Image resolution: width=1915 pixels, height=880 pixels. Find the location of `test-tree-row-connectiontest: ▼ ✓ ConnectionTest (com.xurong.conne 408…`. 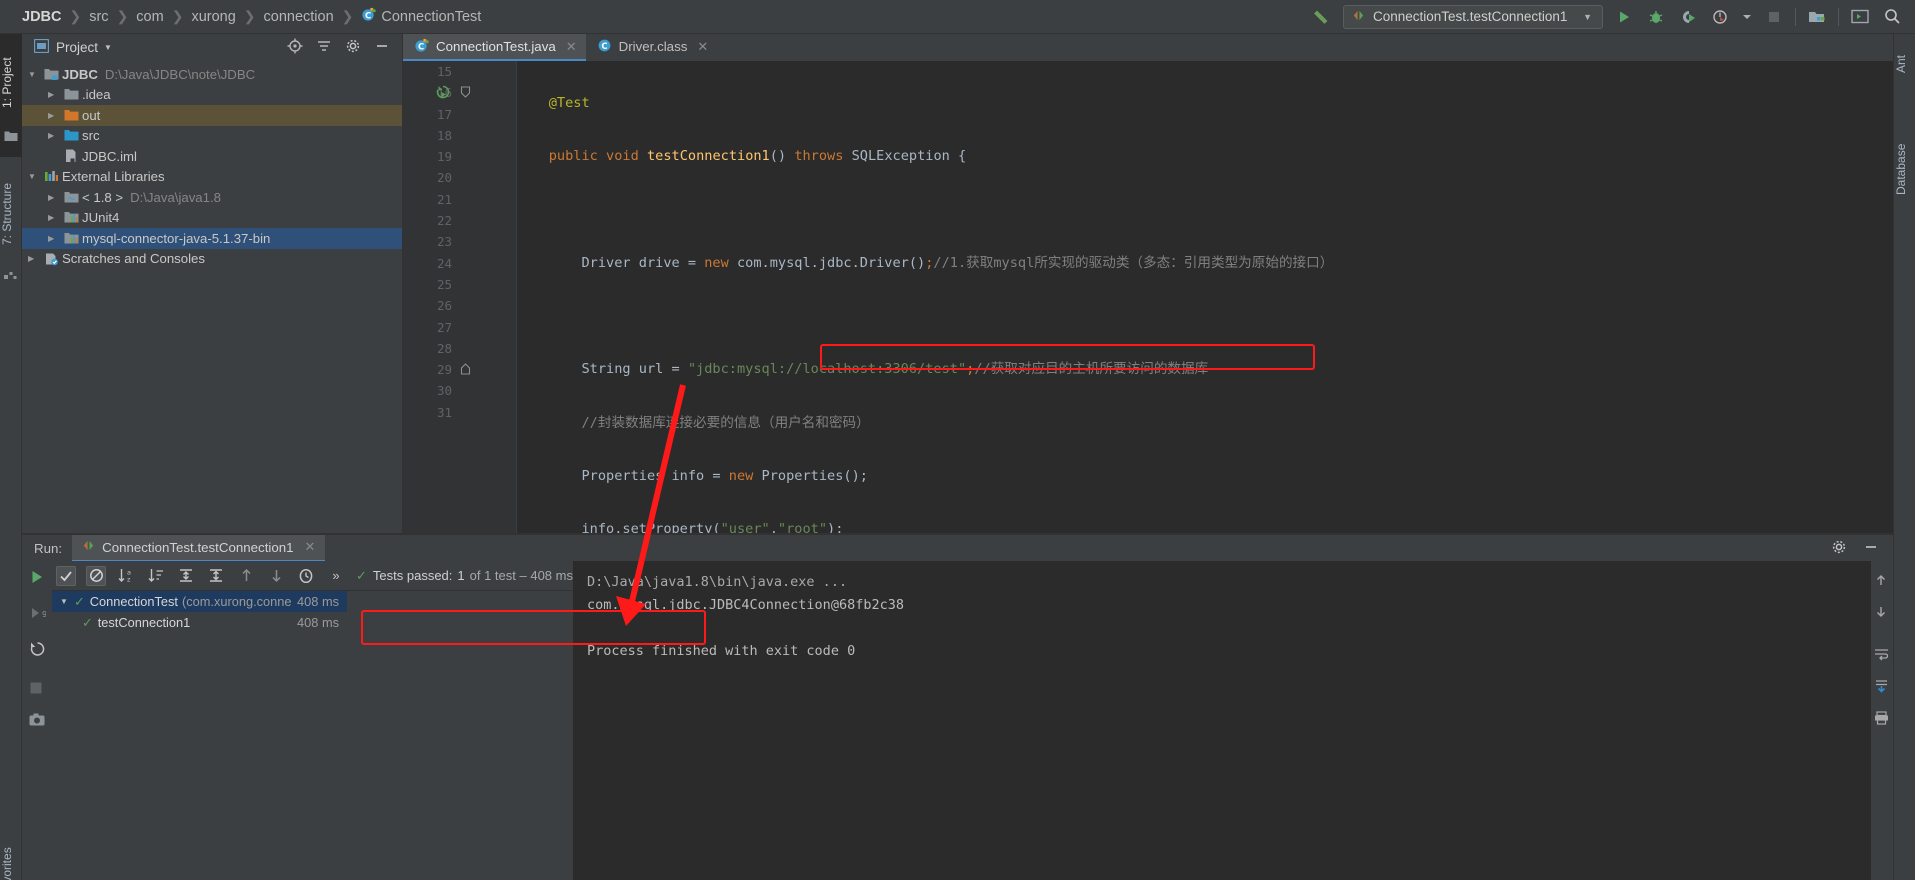

test-tree-row-connectiontest: ▼ ✓ ConnectionTest (com.xurong.conne 408… is located at coordinates (199, 601).